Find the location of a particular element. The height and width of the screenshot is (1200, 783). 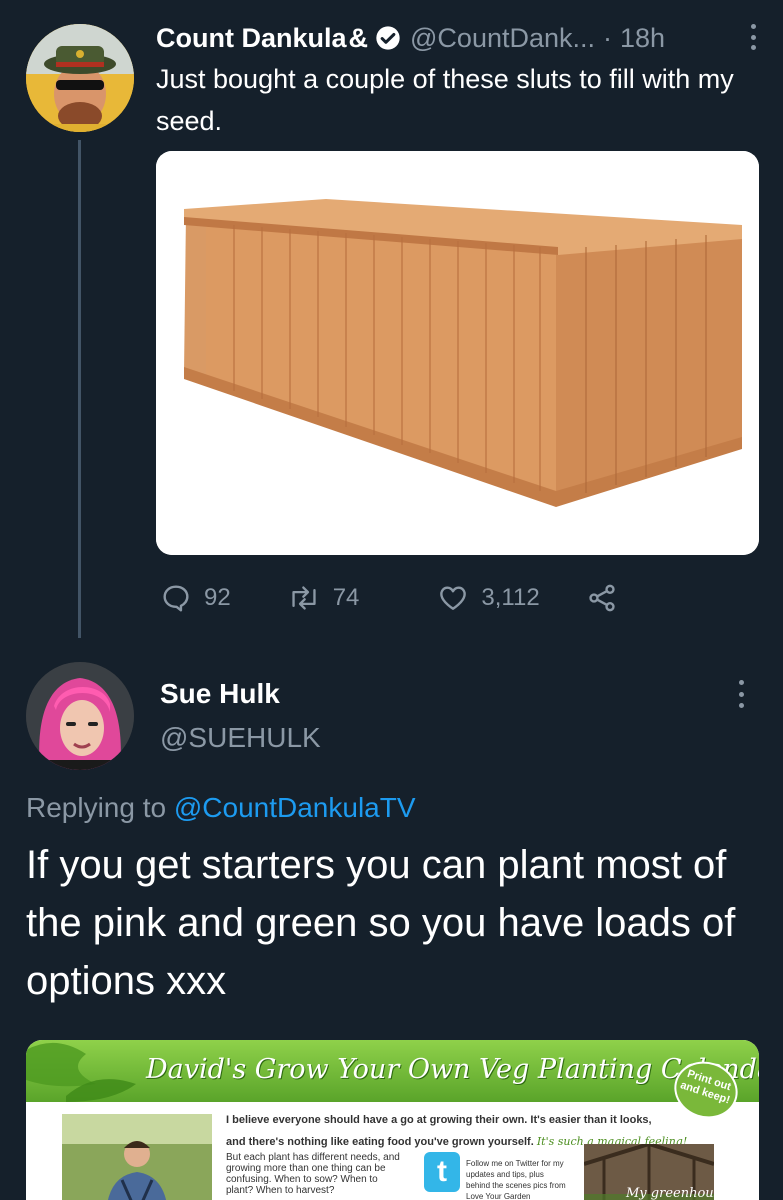

author-display-name: Sue Hulk is located at coordinates (220, 694).